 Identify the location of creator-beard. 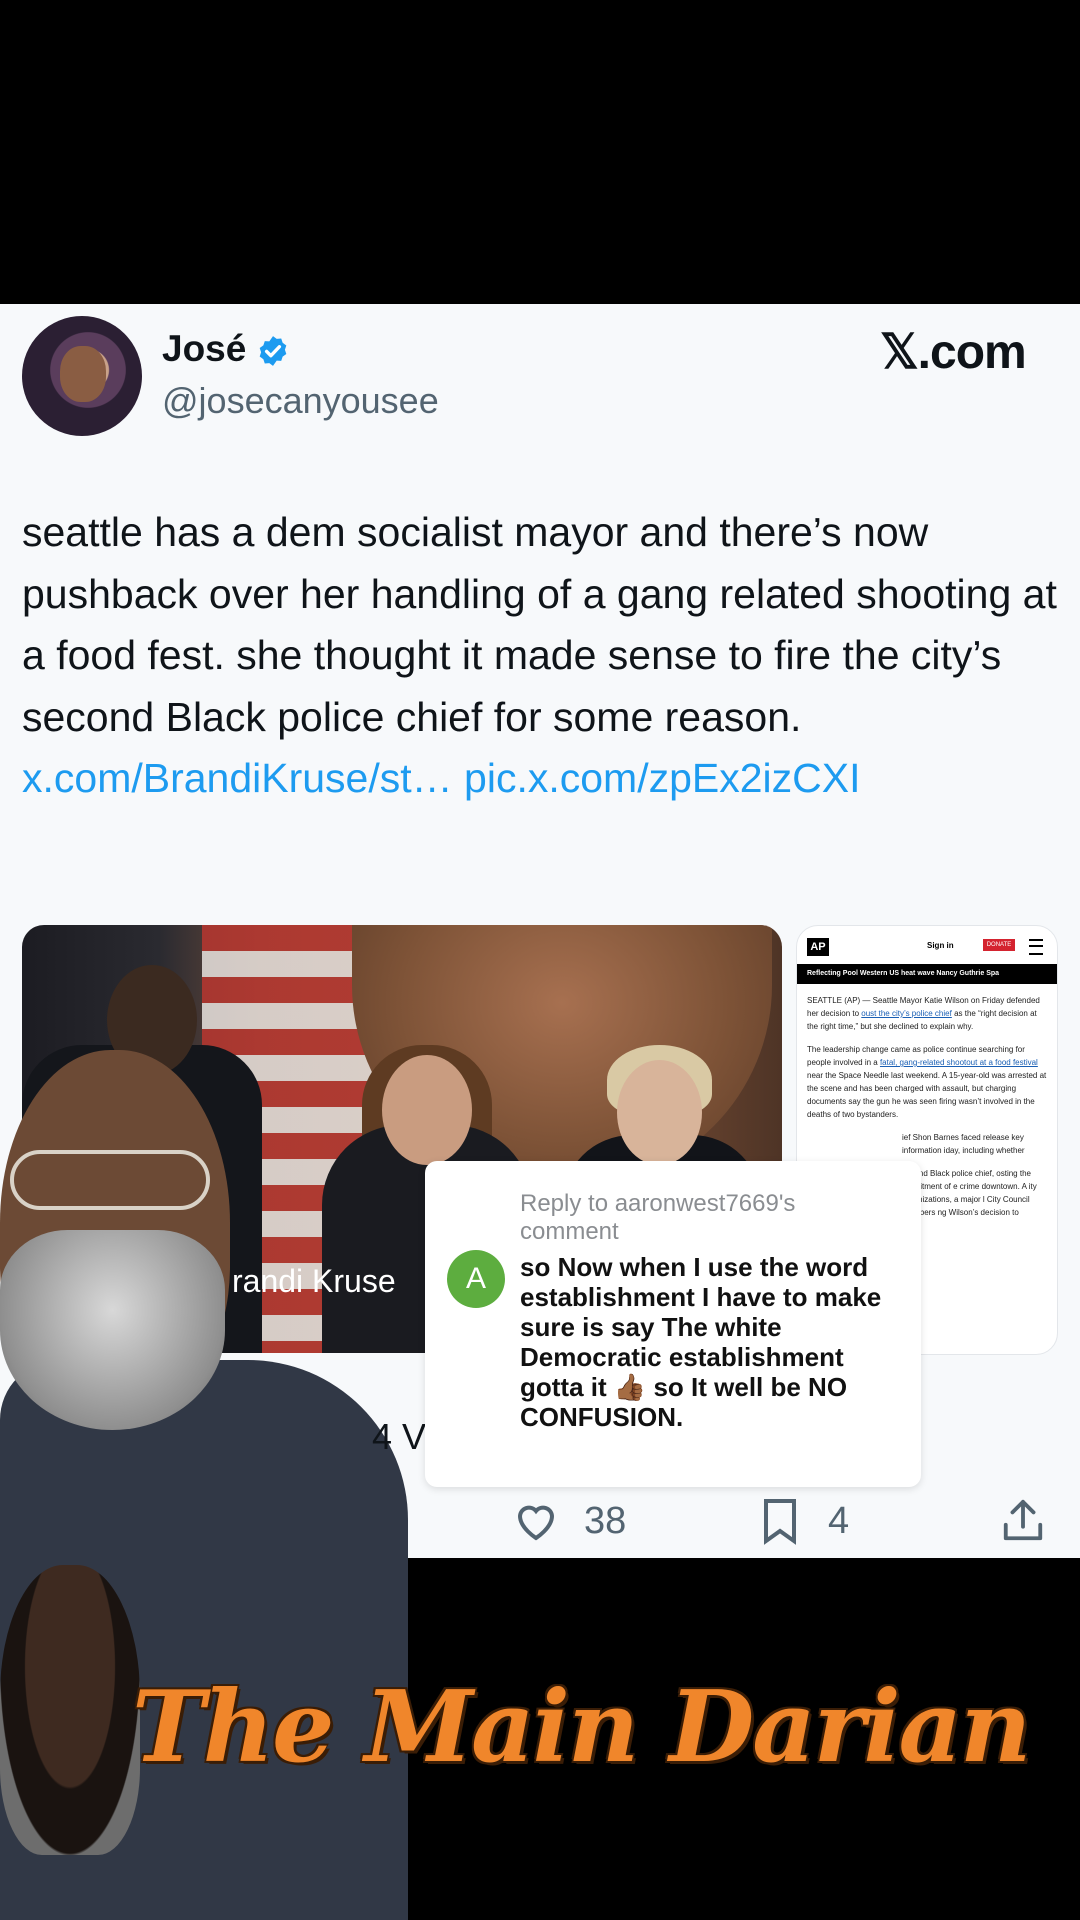
(112, 1330).